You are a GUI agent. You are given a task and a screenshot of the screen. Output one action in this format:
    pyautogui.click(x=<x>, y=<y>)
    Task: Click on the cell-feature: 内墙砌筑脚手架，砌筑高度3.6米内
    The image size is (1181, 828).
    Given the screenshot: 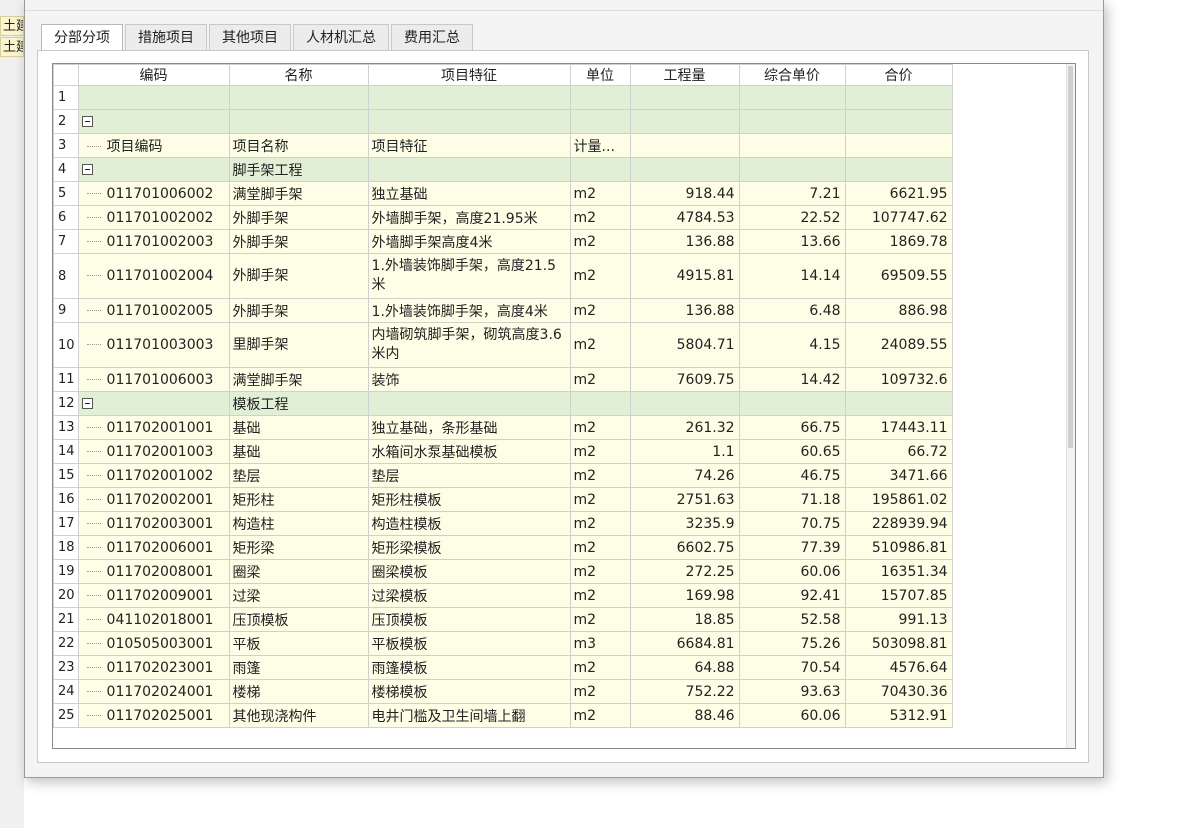 What is the action you would take?
    pyautogui.click(x=469, y=345)
    